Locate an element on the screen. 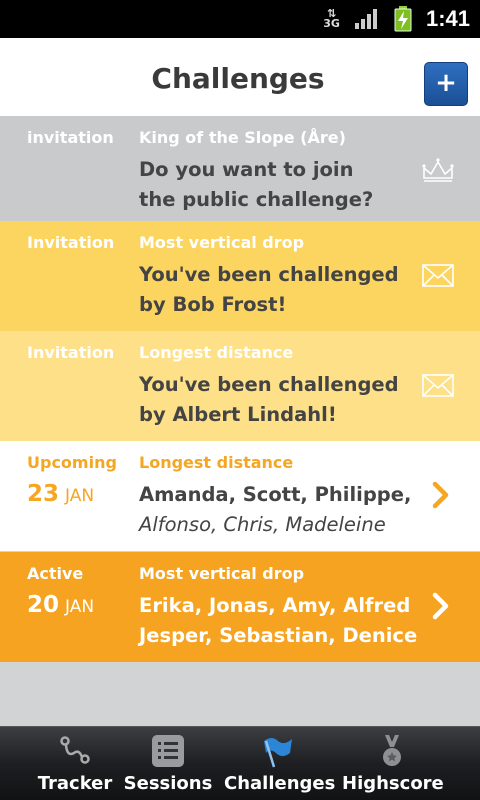 This screenshot has height=800, width=480. app-header: Challenges + is located at coordinates (240, 77).